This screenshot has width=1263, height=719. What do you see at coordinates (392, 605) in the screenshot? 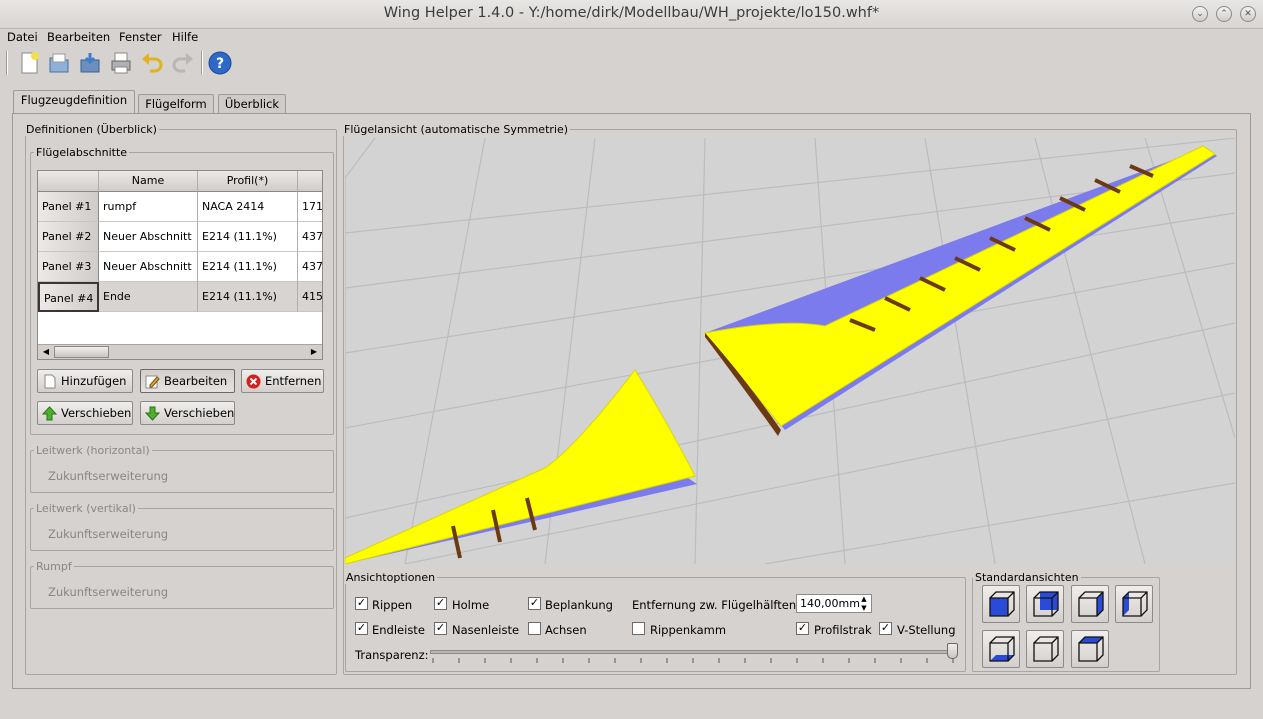
I see `label-rippen: Rippen` at bounding box center [392, 605].